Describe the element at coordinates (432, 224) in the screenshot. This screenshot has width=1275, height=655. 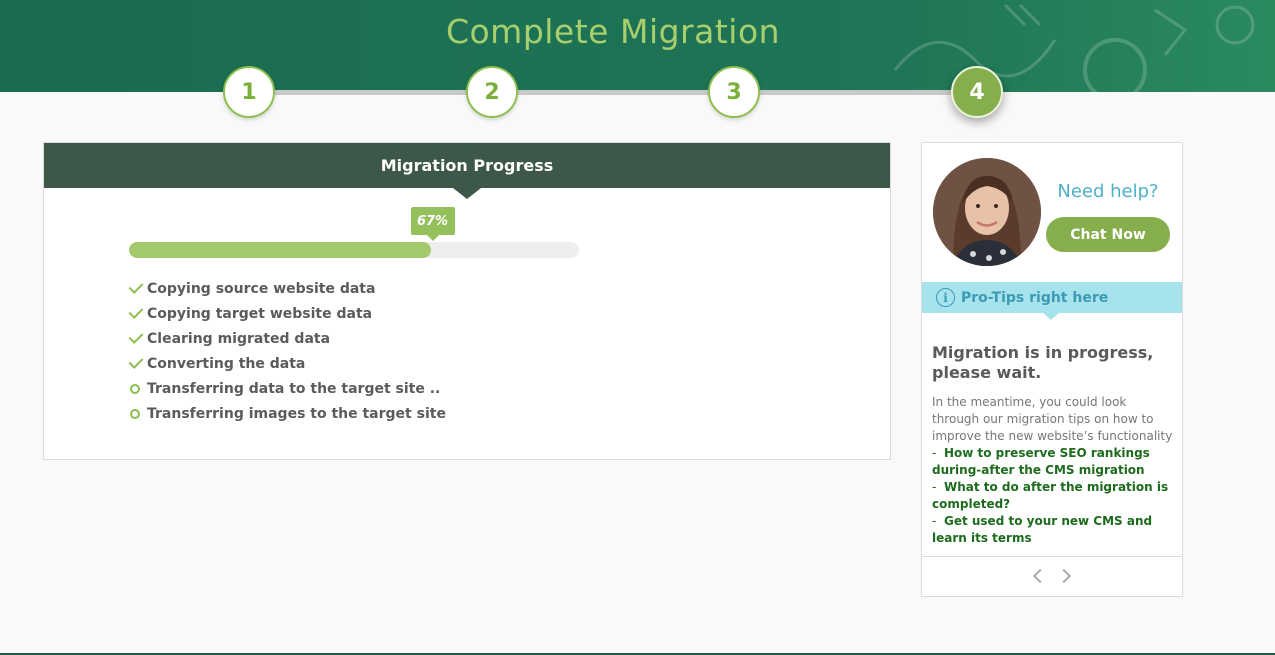
I see `progress-percent-badge: 67%` at that location.